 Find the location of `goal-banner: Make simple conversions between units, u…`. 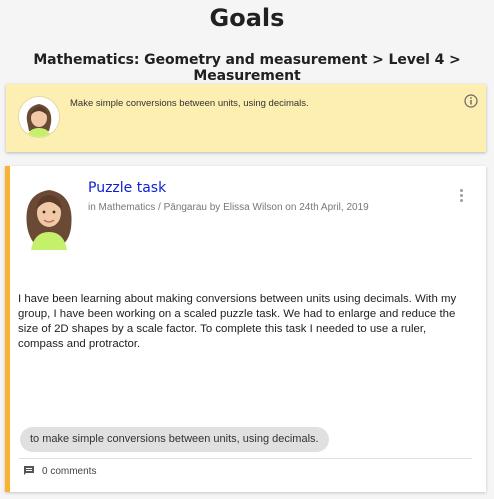

goal-banner: Make simple conversions between units, u… is located at coordinates (246, 118).